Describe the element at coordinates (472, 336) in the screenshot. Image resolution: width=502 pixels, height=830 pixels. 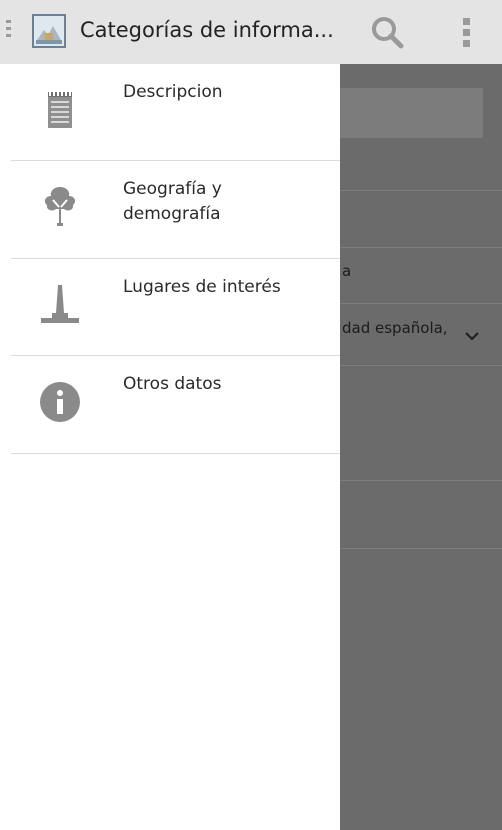
I see `chevron-down-icon` at that location.